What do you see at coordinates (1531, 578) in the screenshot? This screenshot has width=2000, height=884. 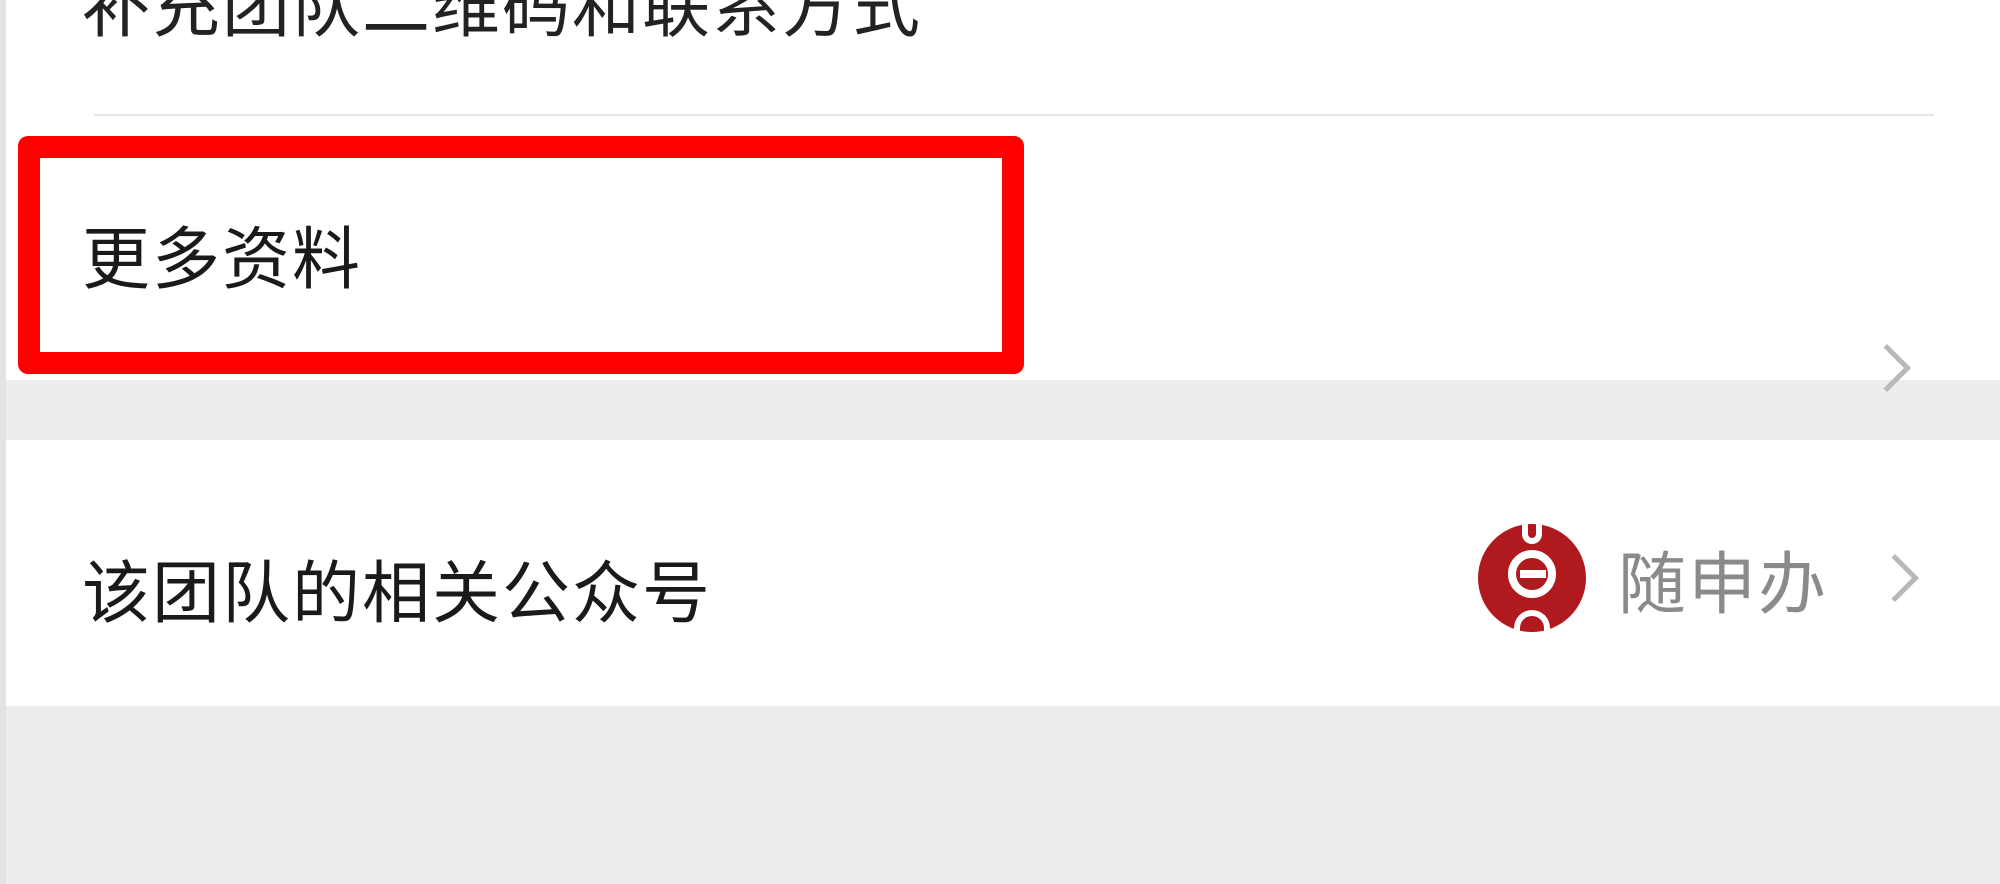 I see `gov-service-logo-icon` at bounding box center [1531, 578].